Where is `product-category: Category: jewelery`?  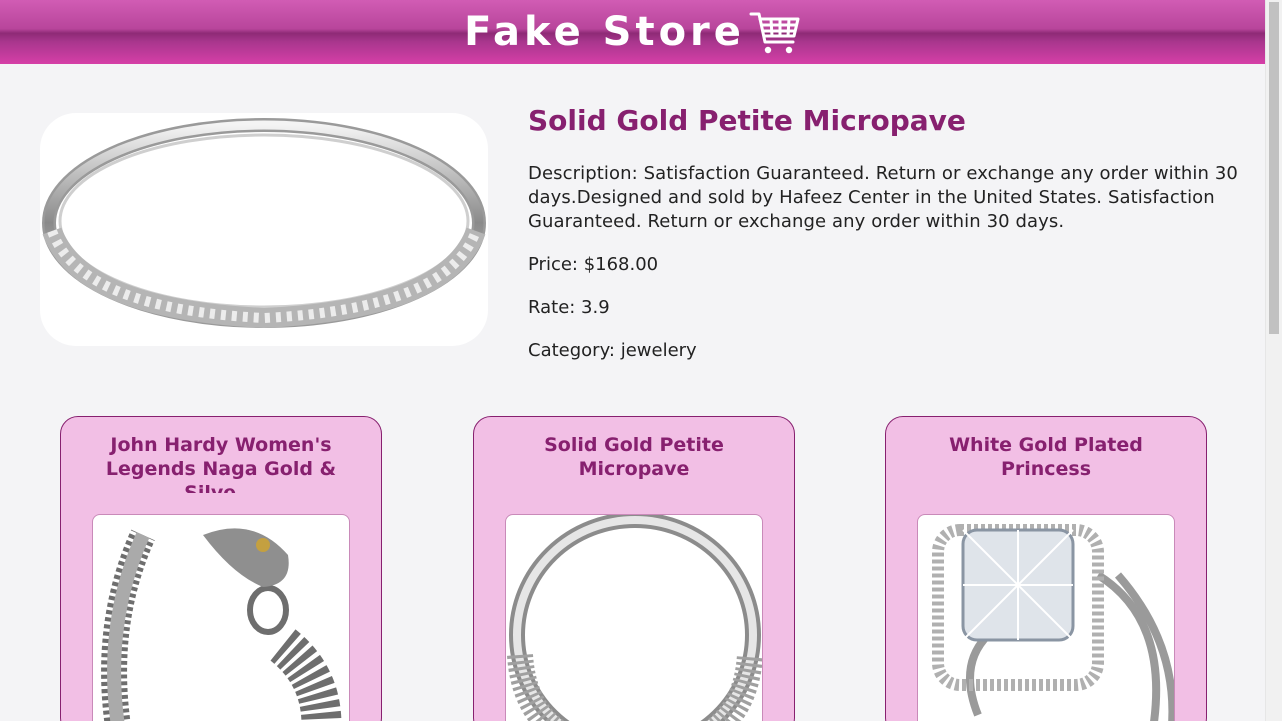 product-category: Category: jewelery is located at coordinates (612, 350).